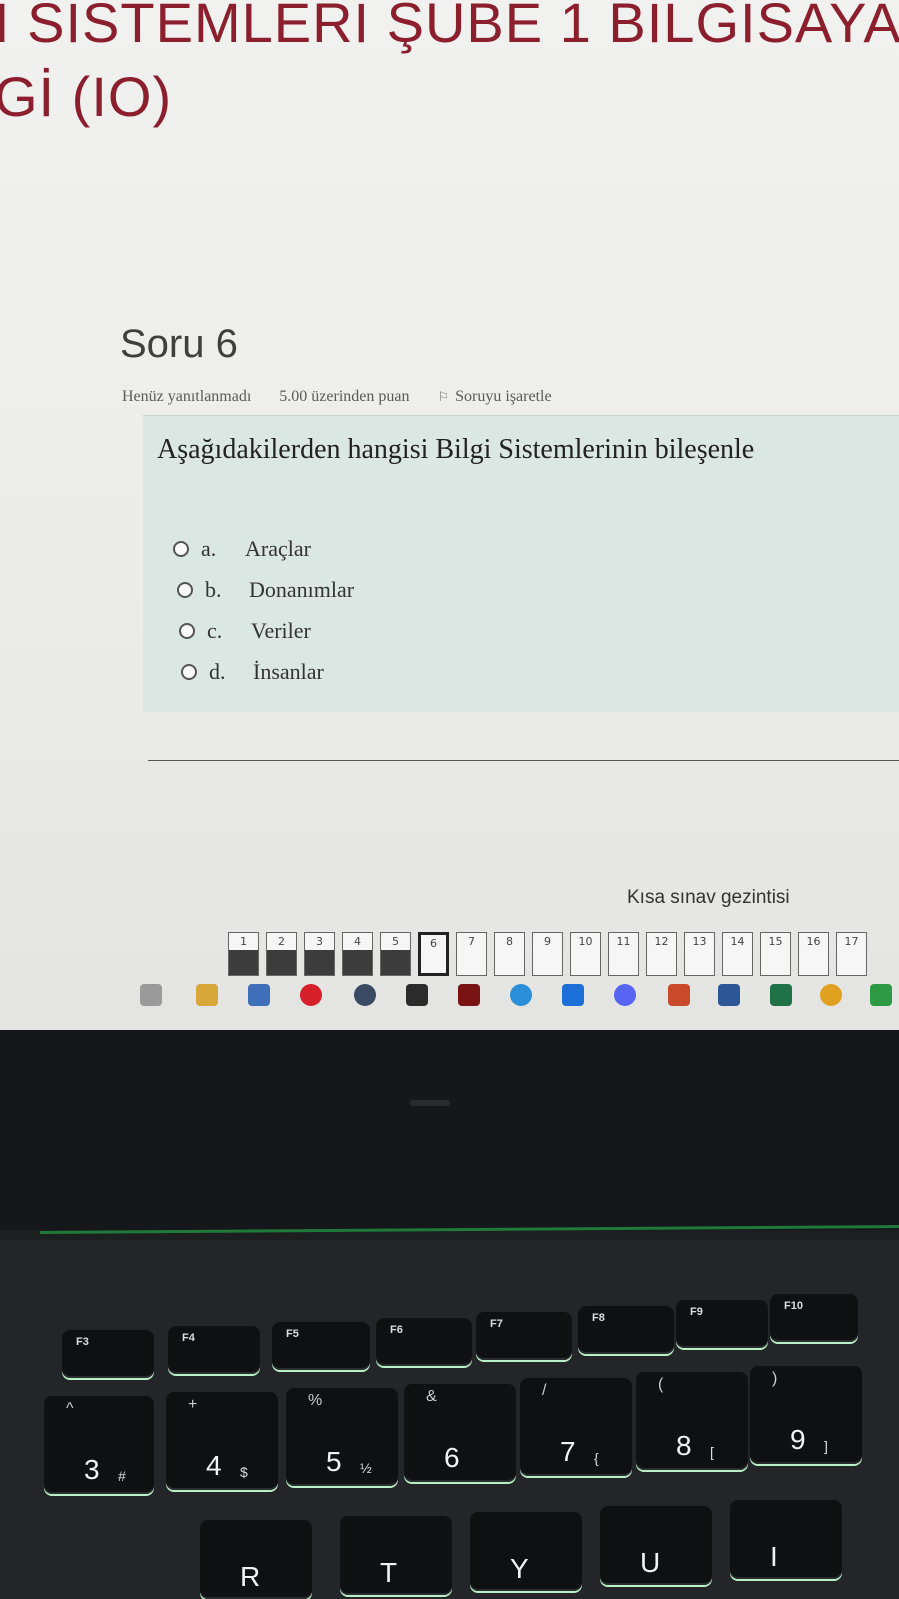 This screenshot has height=1599, width=899. What do you see at coordinates (281, 954) in the screenshot?
I see `quiz-nav-button-2: 2` at bounding box center [281, 954].